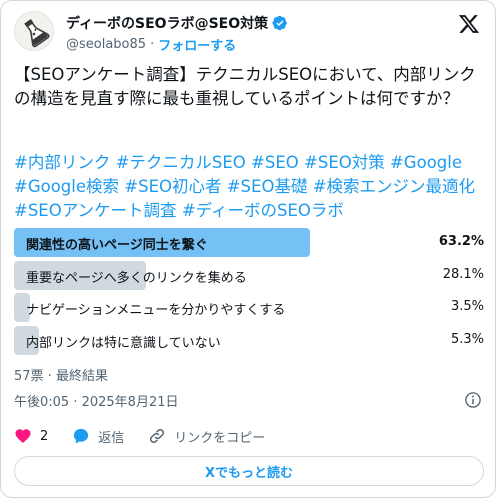 This screenshot has height=498, width=496. I want to click on author-name: ディーボのSEOラボ@SEO対策, so click(167, 23).